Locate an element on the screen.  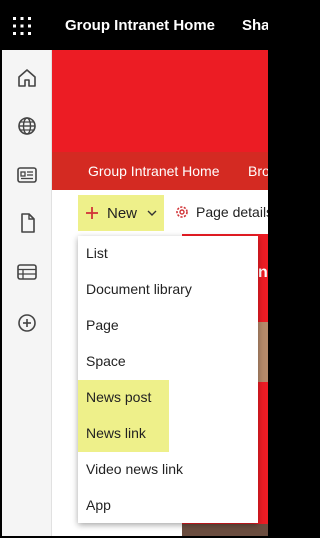
hero-image-thumbnail is located at coordinates (262, 352).